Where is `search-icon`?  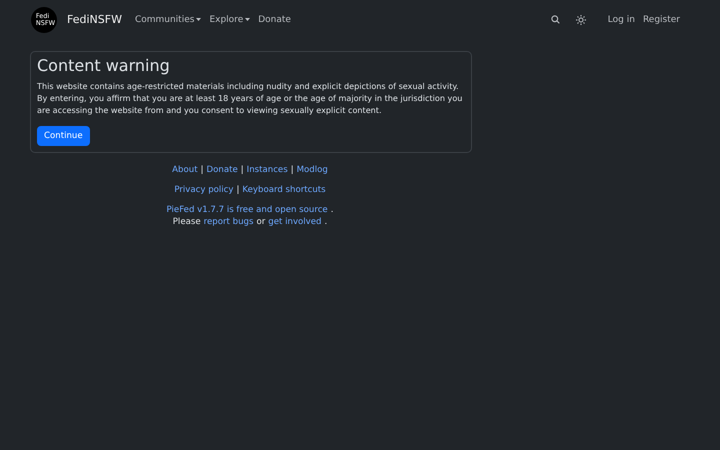 search-icon is located at coordinates (555, 19).